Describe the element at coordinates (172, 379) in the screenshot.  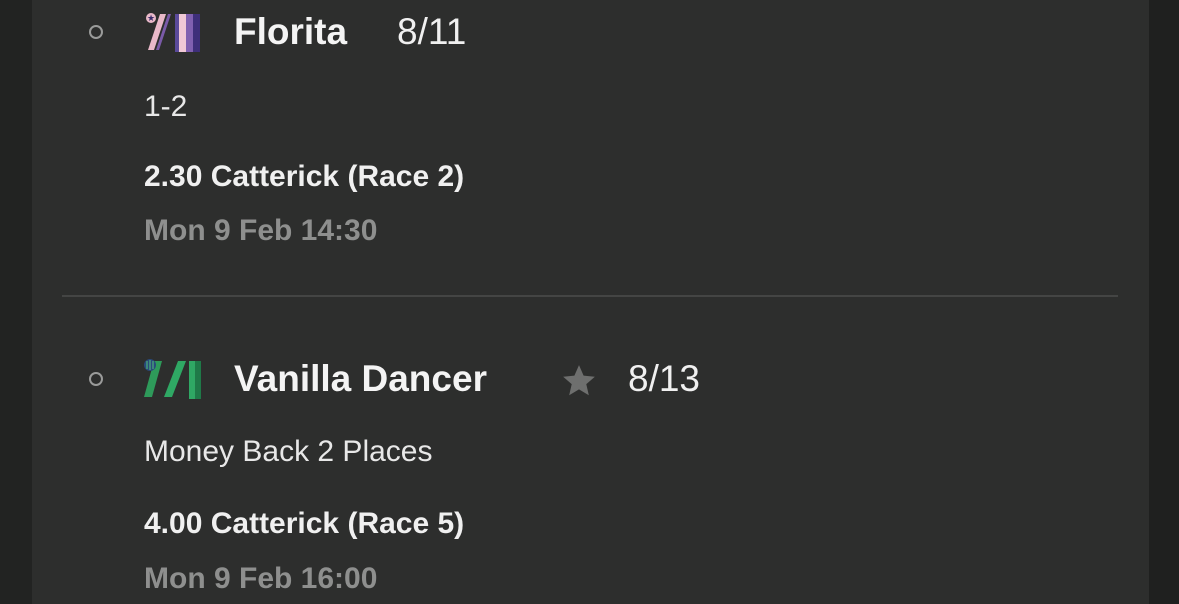
I see `silks-green-blue-icon` at that location.